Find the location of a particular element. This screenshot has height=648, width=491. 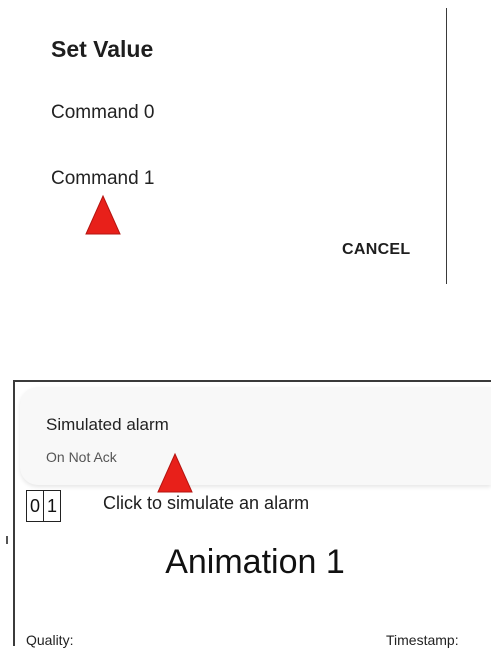

digit-box-0: 0 is located at coordinates (34, 506).